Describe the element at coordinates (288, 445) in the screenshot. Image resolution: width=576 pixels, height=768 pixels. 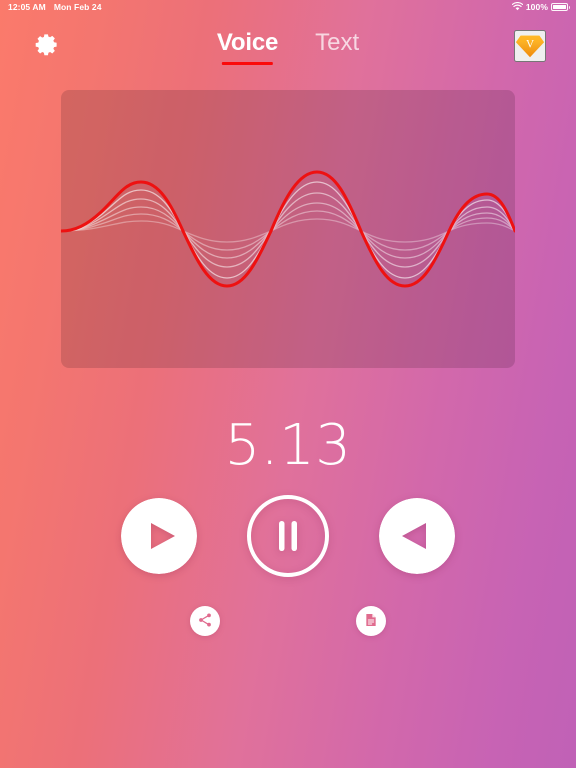
I see `recording-timer: 5.13` at that location.